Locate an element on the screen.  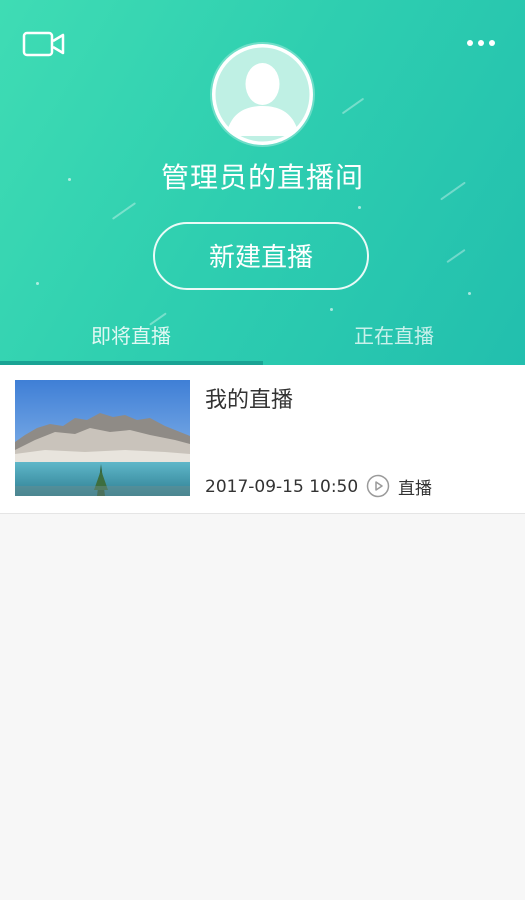
live-title: 我的直播 is located at coordinates (249, 400).